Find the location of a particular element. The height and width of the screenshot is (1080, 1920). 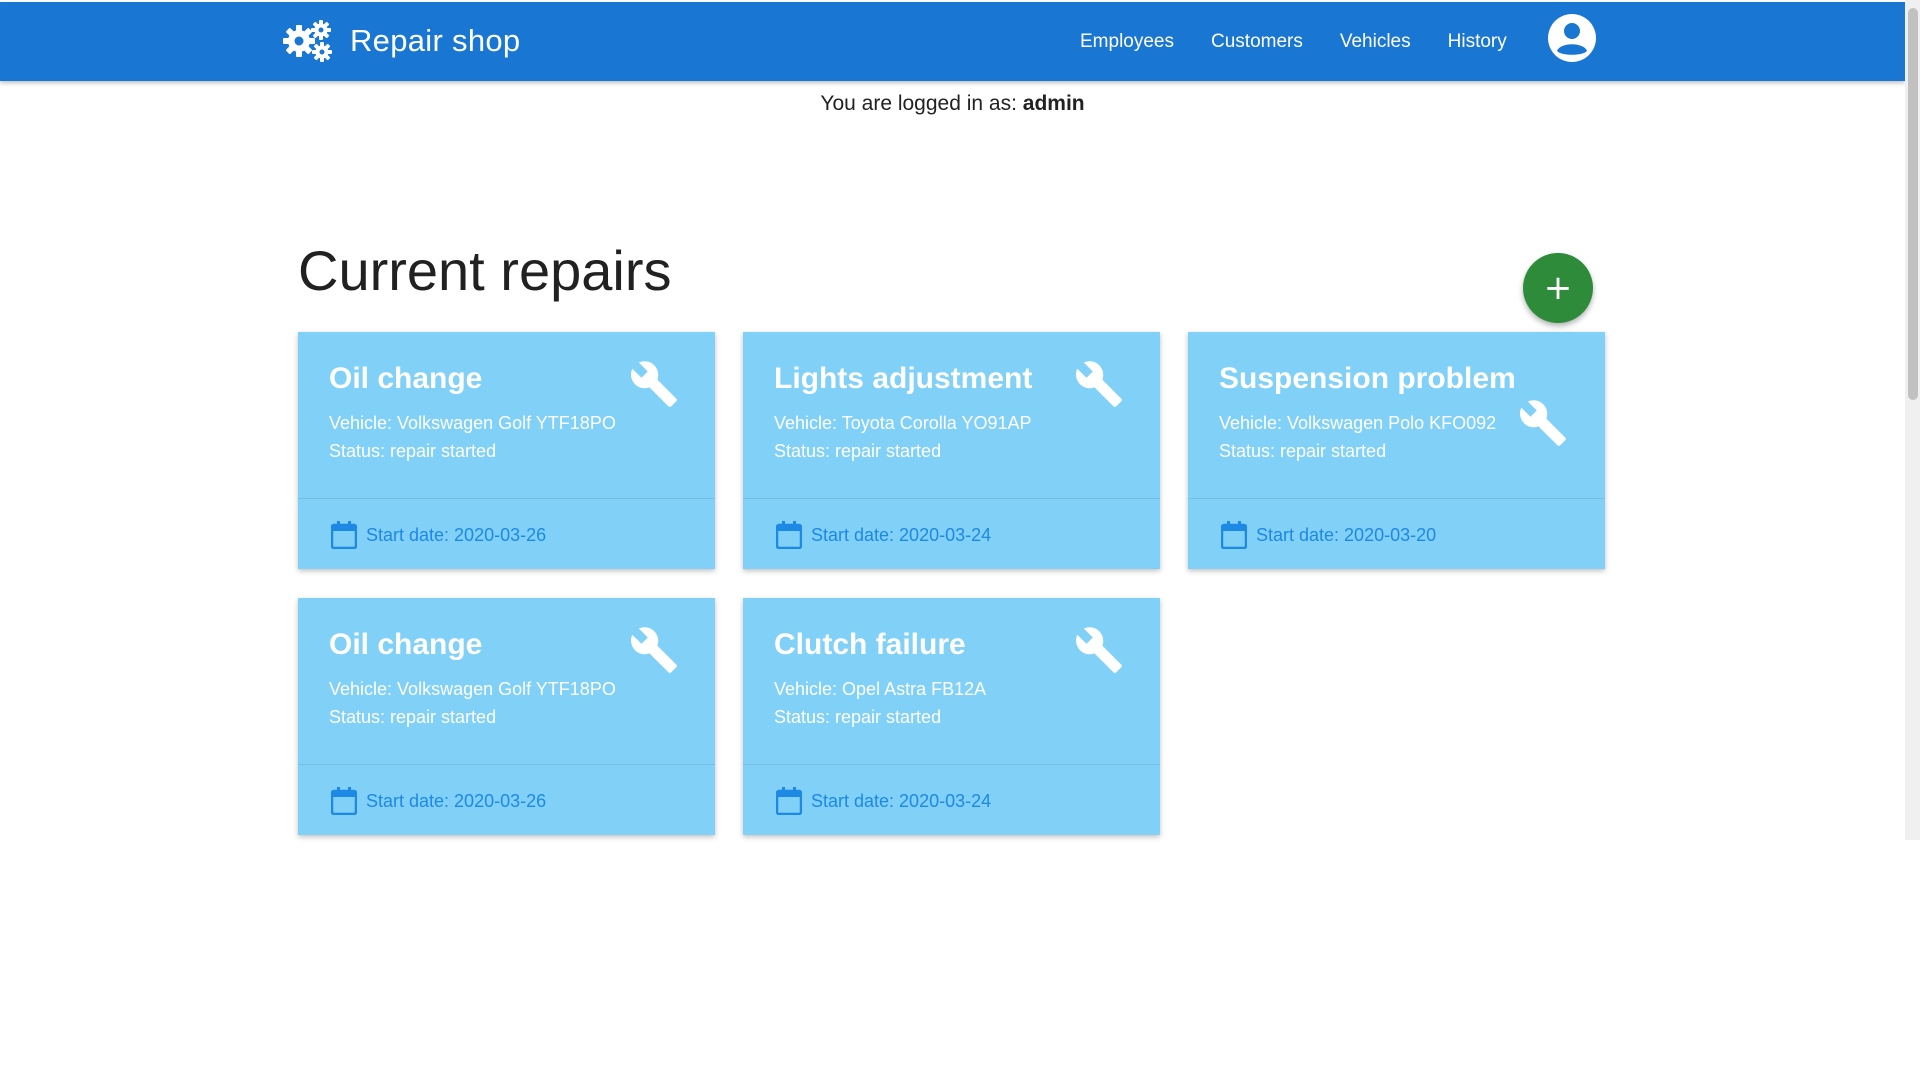

repair-card-vehicle: Vehicle: Opel Astra FB12A is located at coordinates (880, 689).